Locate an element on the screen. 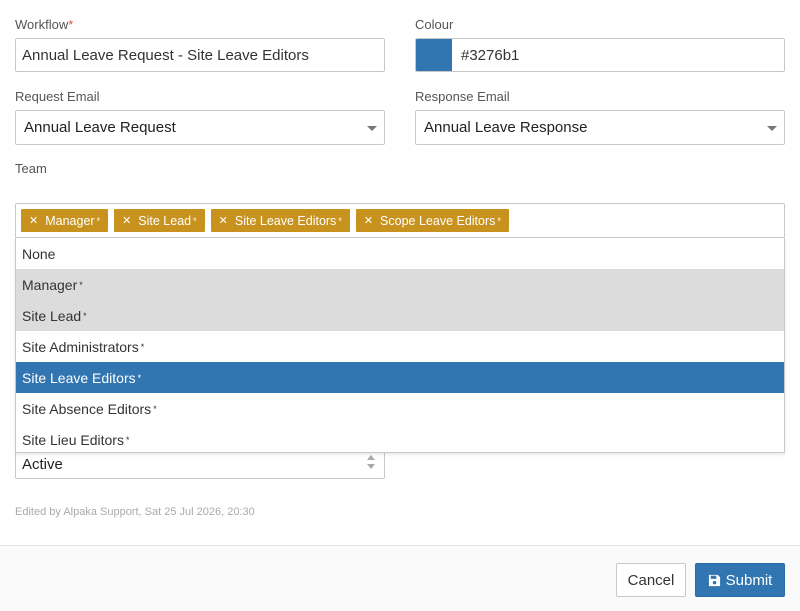 The height and width of the screenshot is (611, 800). cancel-button: Cancel is located at coordinates (651, 580).